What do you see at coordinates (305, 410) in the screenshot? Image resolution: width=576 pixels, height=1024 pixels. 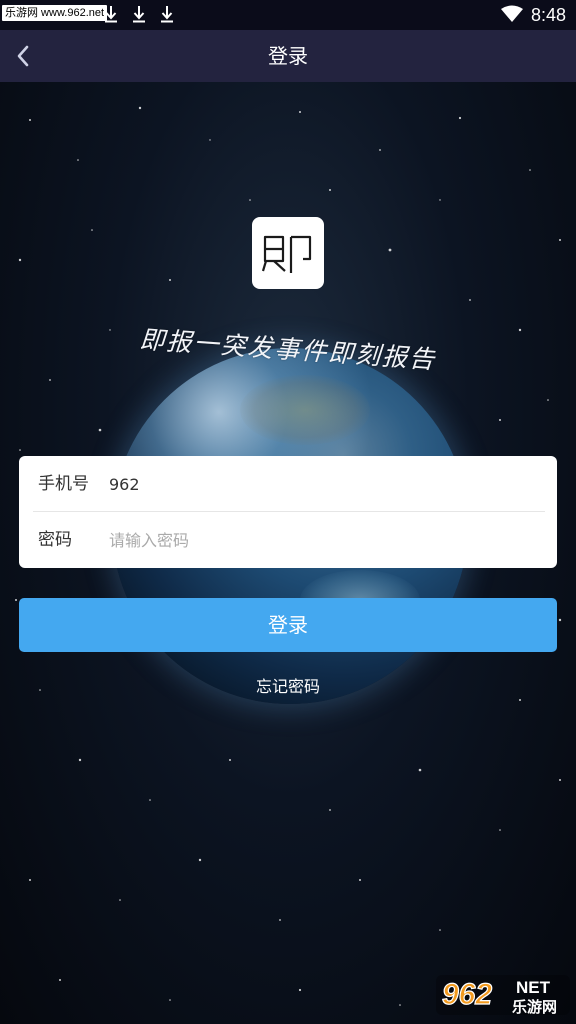 I see `earth-land-highlight` at bounding box center [305, 410].